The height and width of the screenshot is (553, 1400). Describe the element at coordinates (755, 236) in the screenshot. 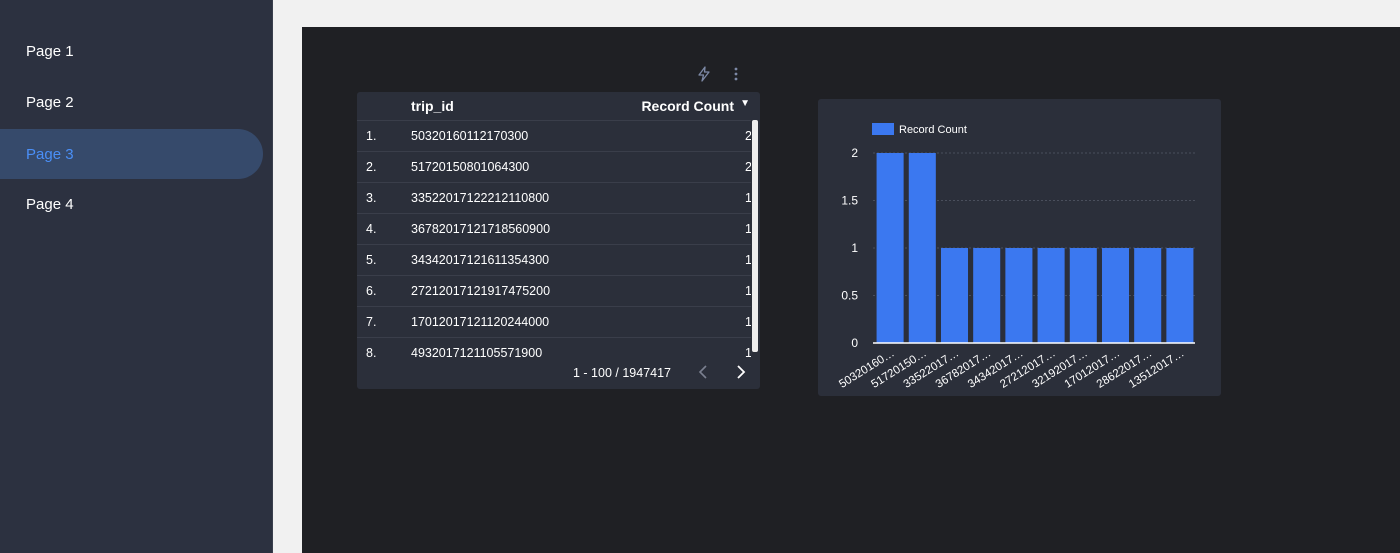

I see `scrollbar-thumb` at that location.